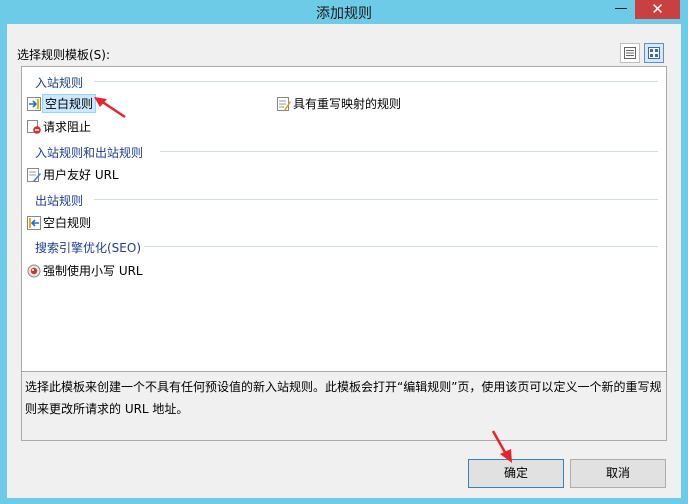 The image size is (688, 504). I want to click on group-seo: 搜索引擎优化(SEO), so click(88, 248).